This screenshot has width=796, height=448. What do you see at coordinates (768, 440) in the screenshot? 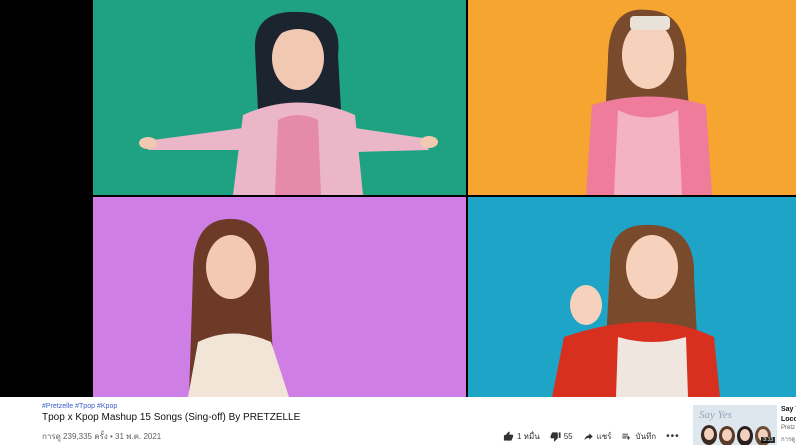
I see `duration-badge: 3:33` at bounding box center [768, 440].